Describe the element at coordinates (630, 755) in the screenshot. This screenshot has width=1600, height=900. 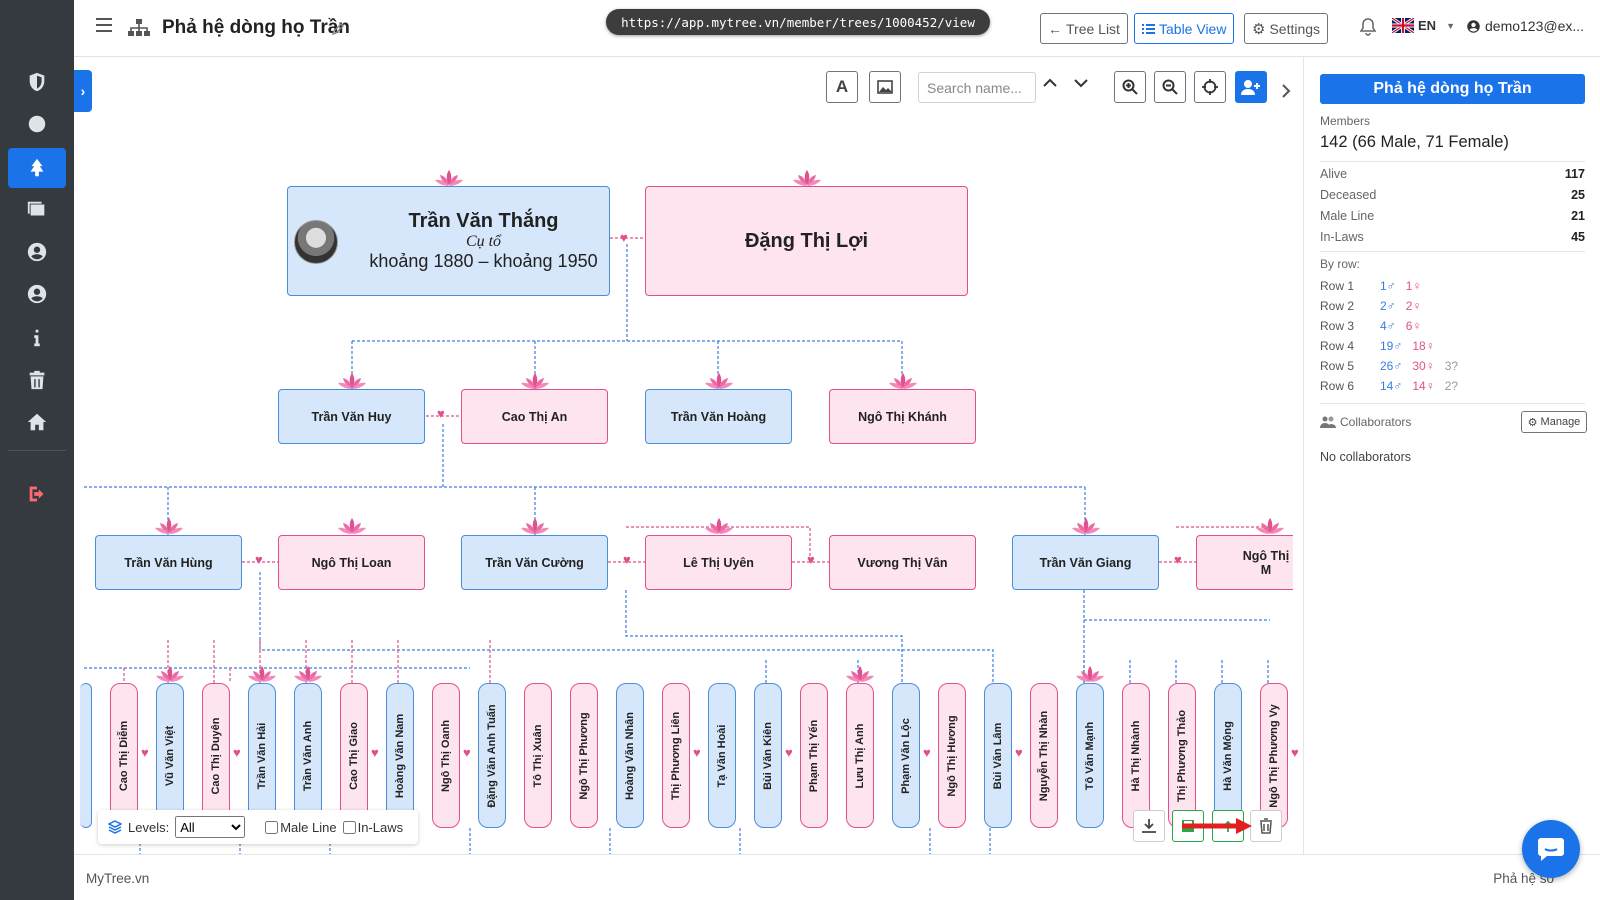
I see `member-card-gen4: Hoàng Văn Nhân` at that location.